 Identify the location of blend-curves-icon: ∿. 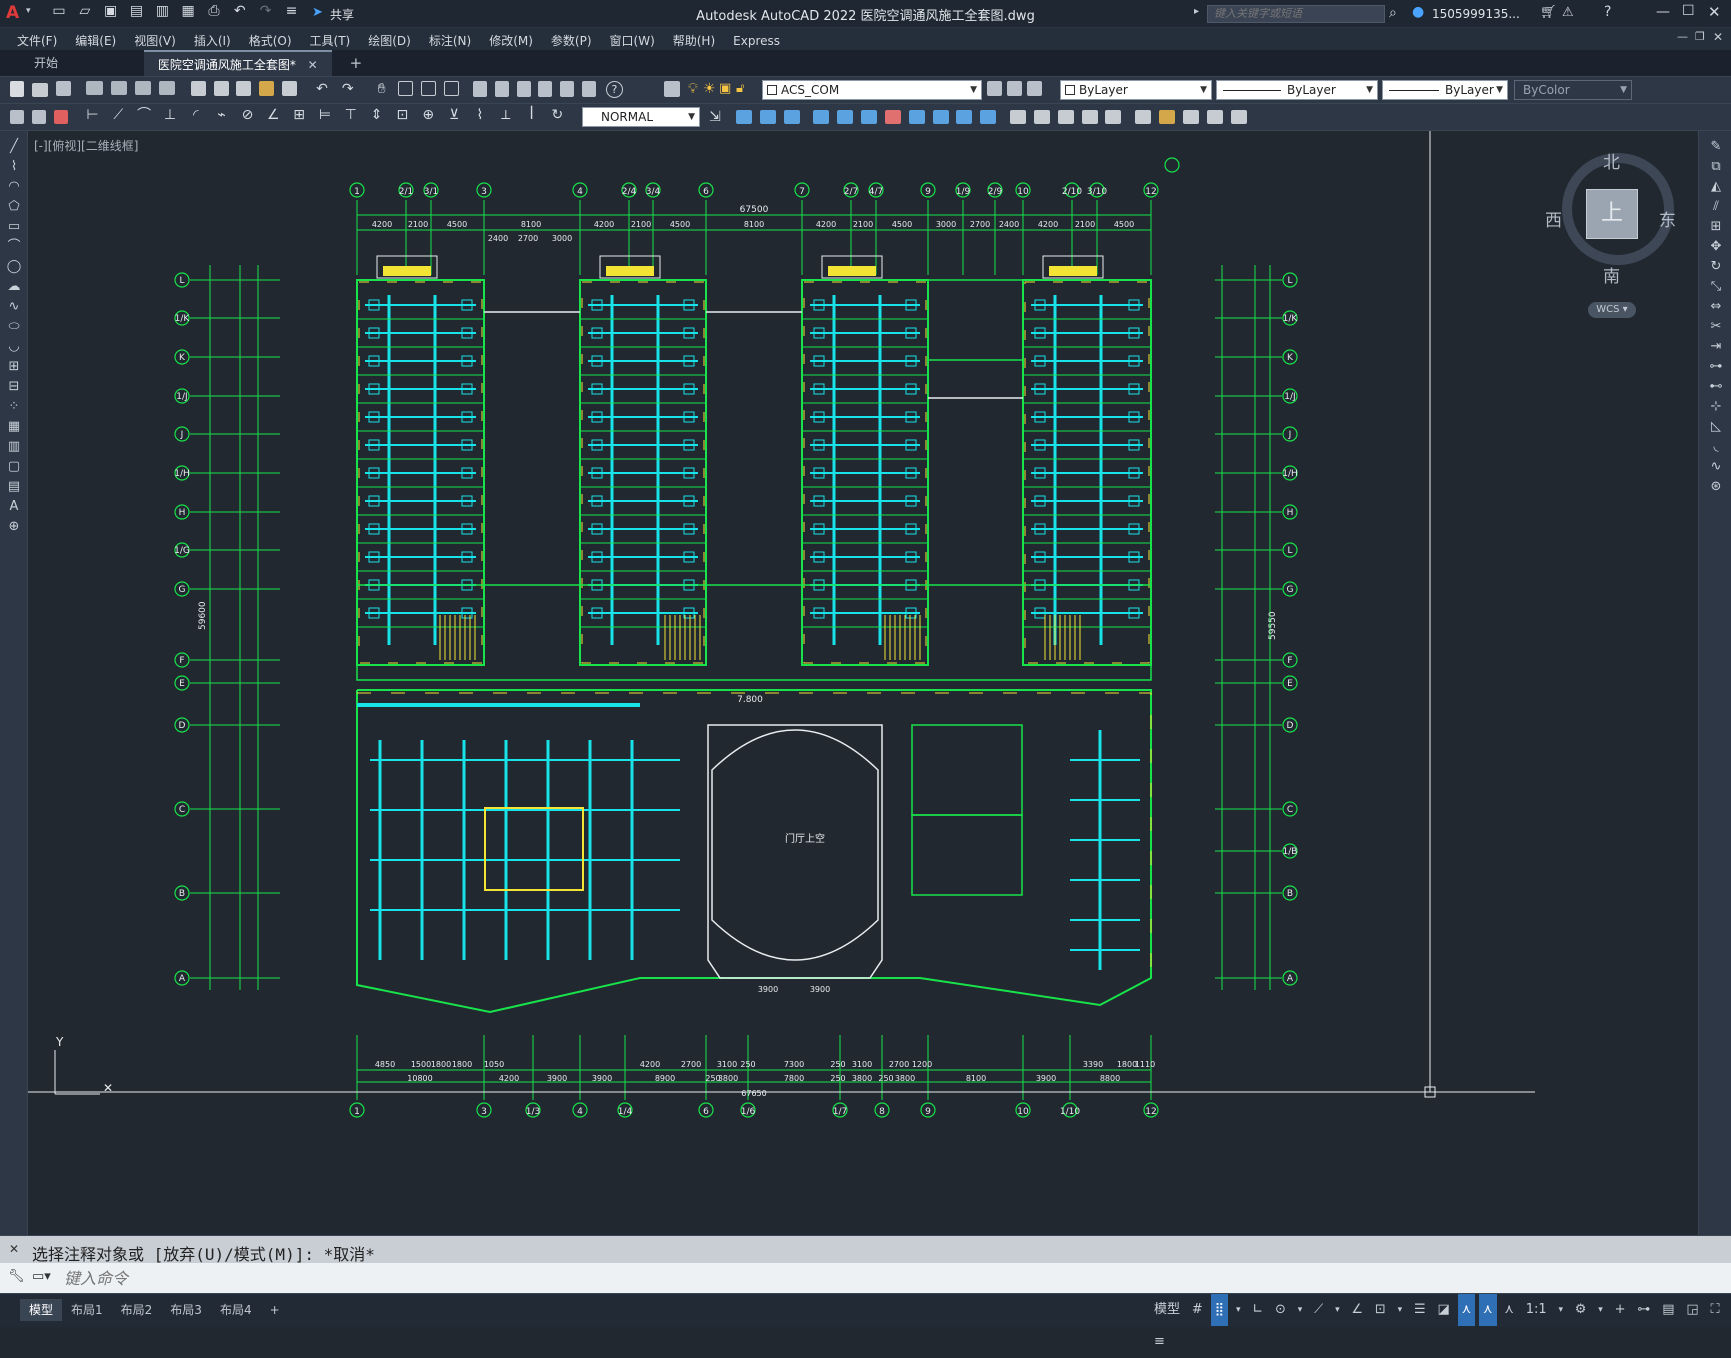
(1716, 467).